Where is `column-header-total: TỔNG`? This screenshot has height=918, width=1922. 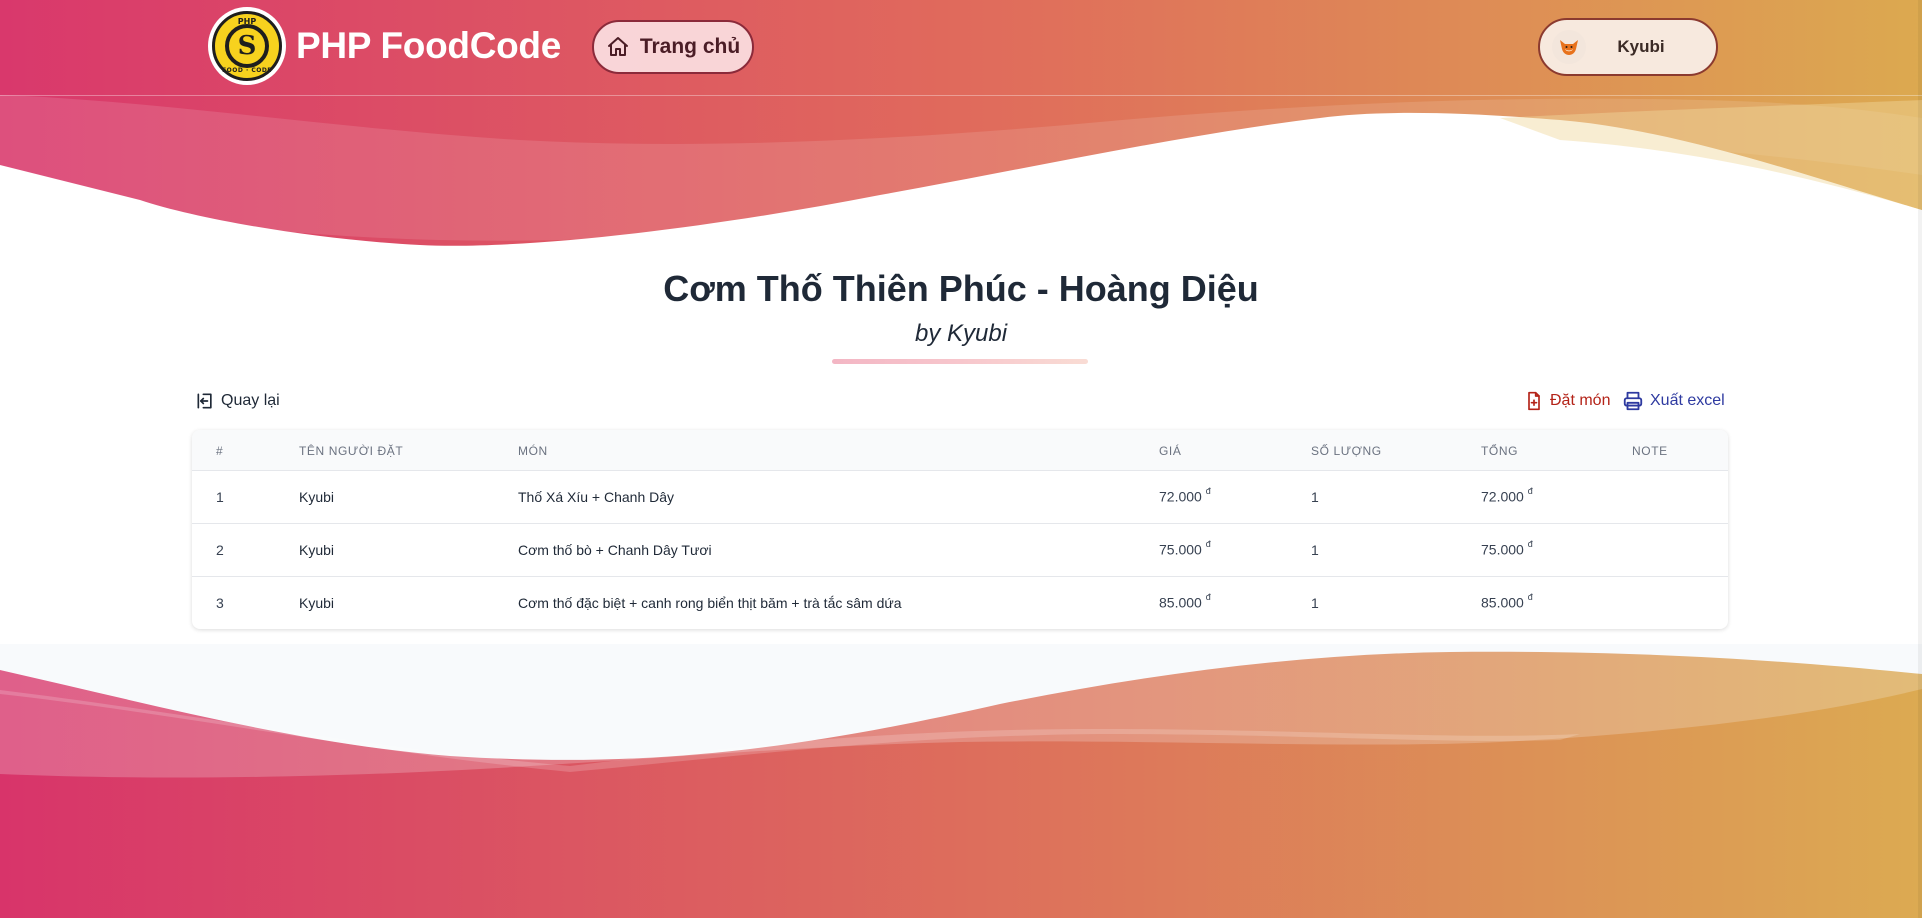 column-header-total: TỔNG is located at coordinates (1500, 450).